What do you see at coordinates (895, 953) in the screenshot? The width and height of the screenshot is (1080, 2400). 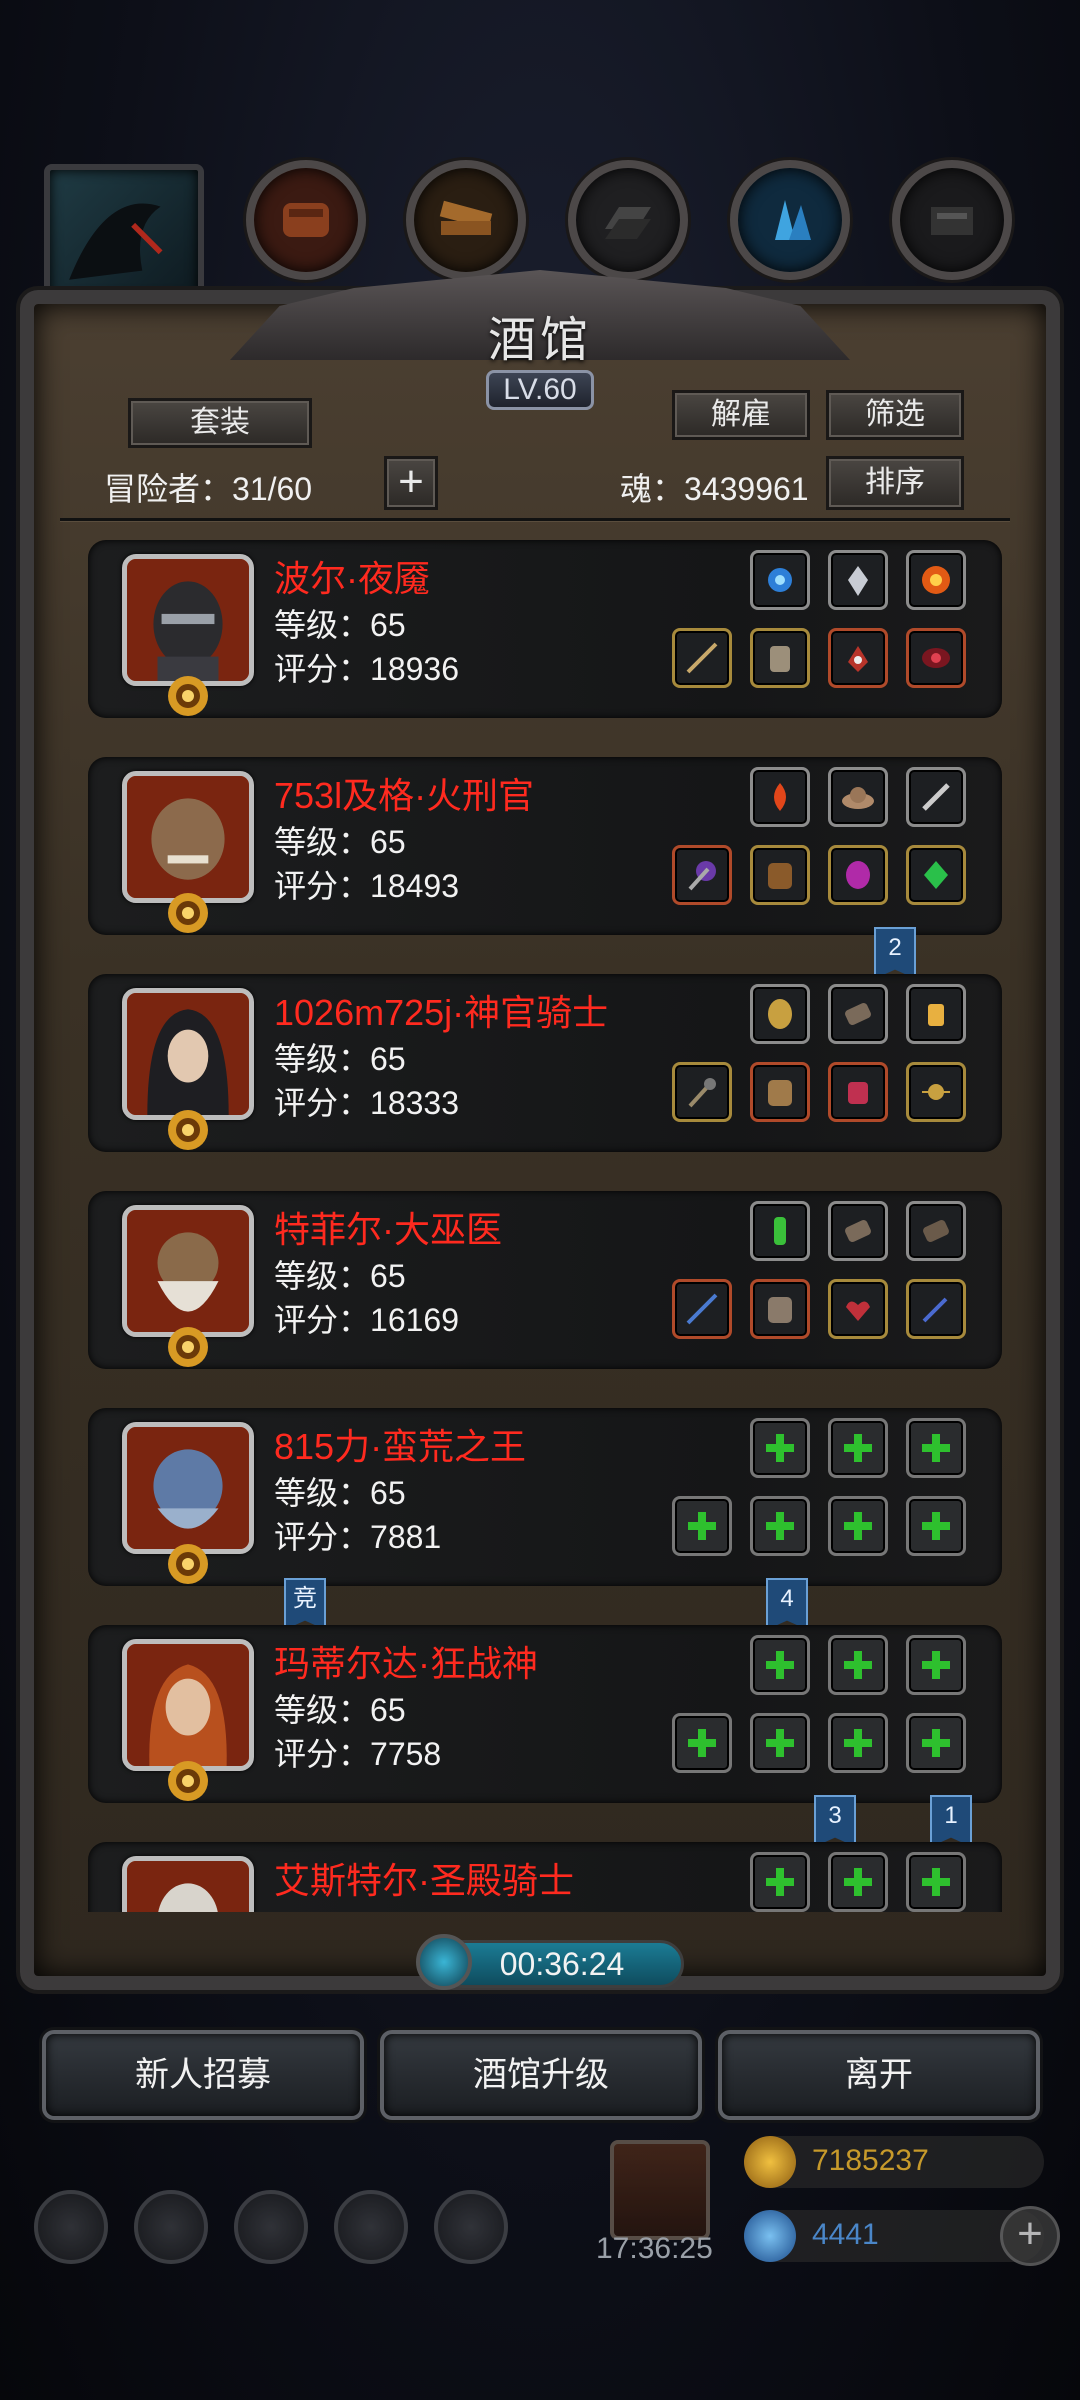 I see `rank-flag: 2` at bounding box center [895, 953].